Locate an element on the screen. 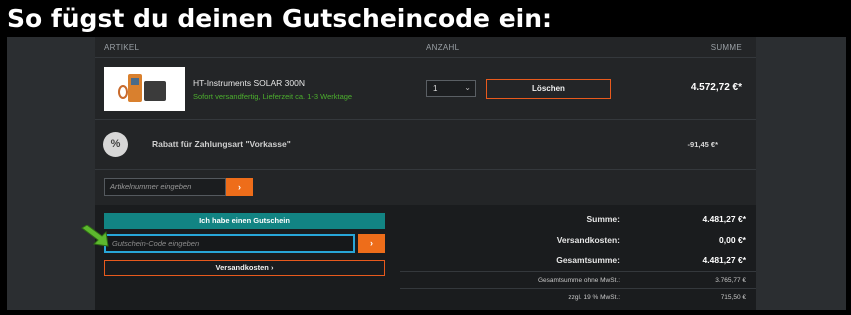  green-arrow-icon is located at coordinates (95, 236).